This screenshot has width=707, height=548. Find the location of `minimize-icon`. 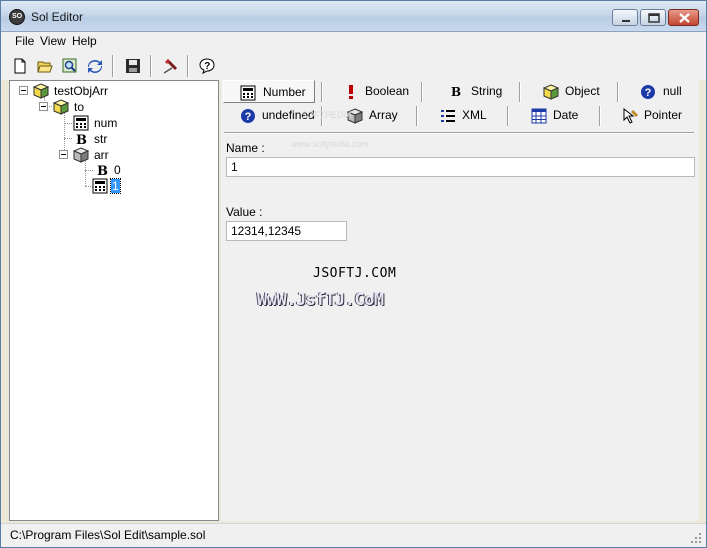

minimize-icon is located at coordinates (626, 21).